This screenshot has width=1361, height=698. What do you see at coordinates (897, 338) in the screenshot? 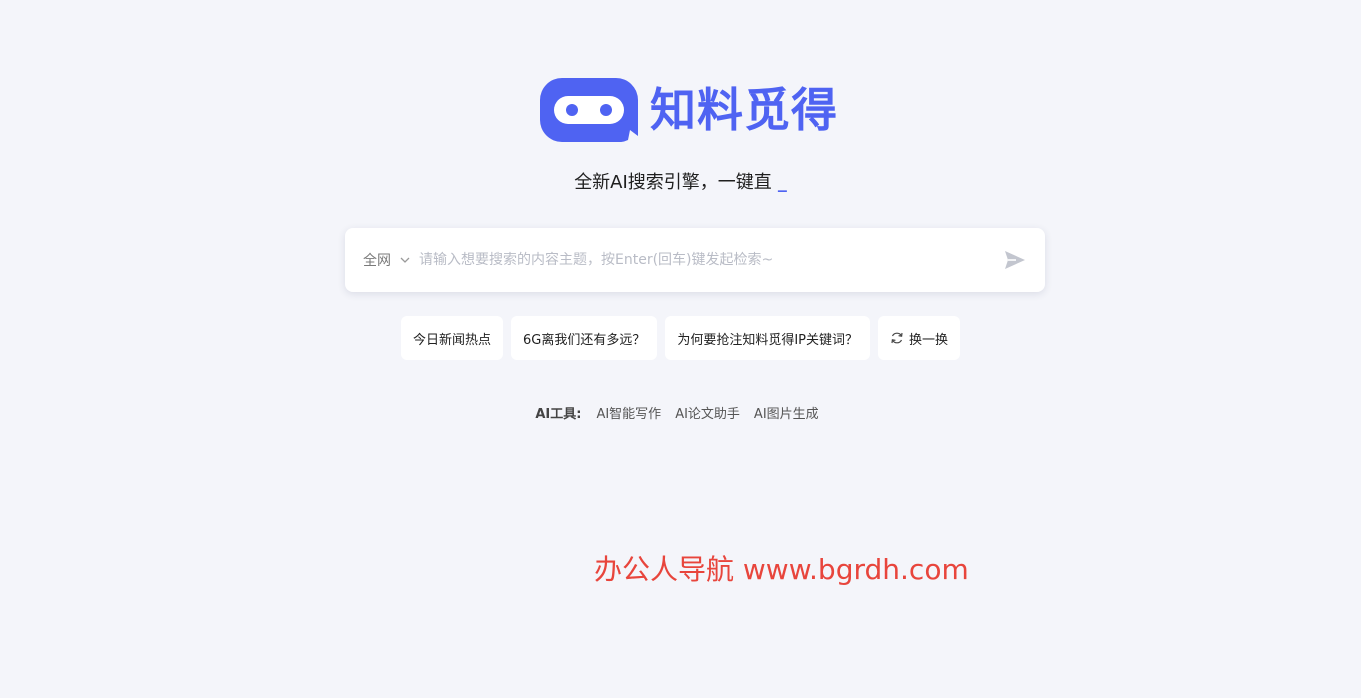
I see `refresh-icon` at bounding box center [897, 338].